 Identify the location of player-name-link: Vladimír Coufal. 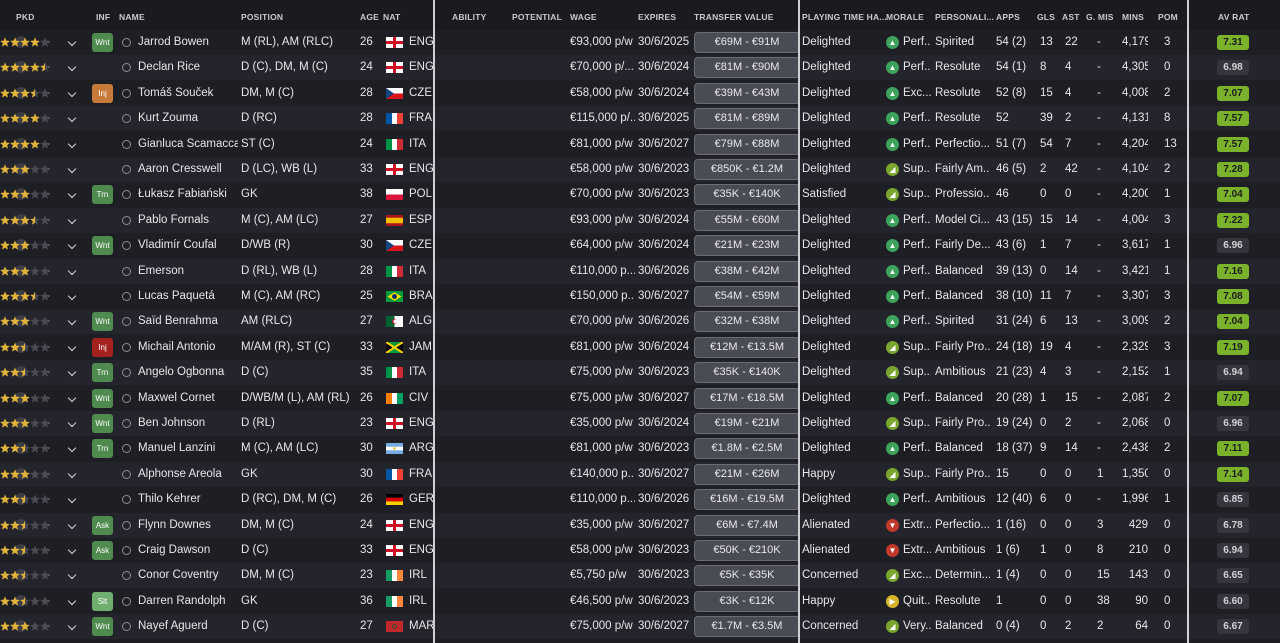
(188, 245).